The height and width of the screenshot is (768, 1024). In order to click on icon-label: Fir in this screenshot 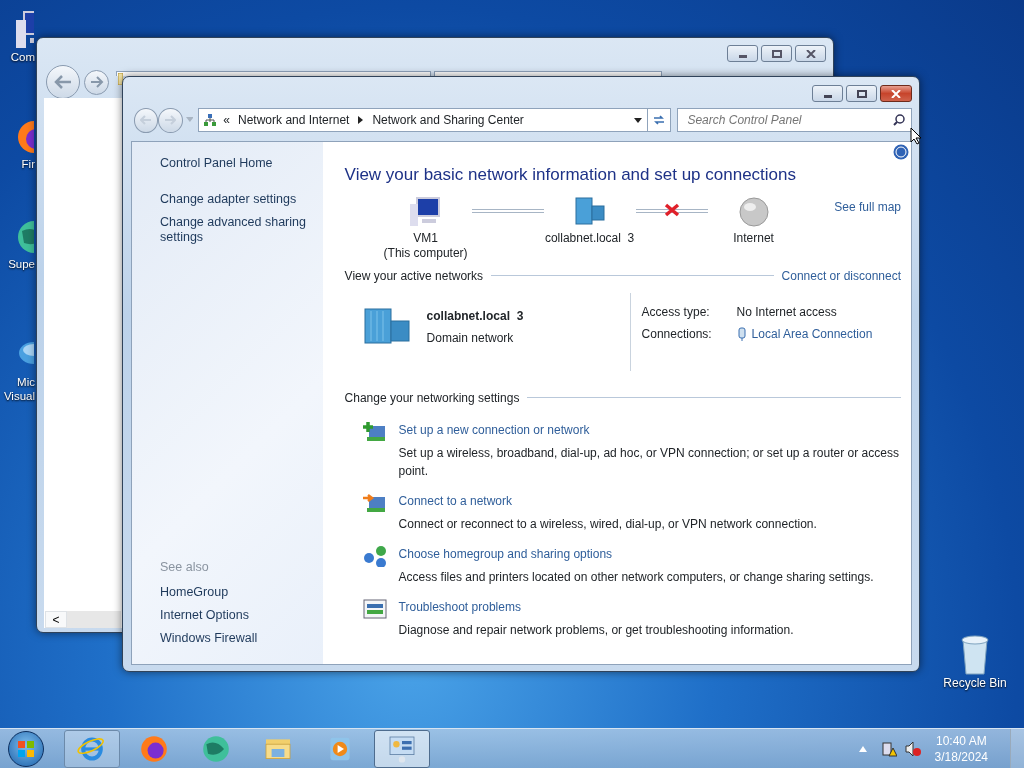, I will do `click(28, 164)`.